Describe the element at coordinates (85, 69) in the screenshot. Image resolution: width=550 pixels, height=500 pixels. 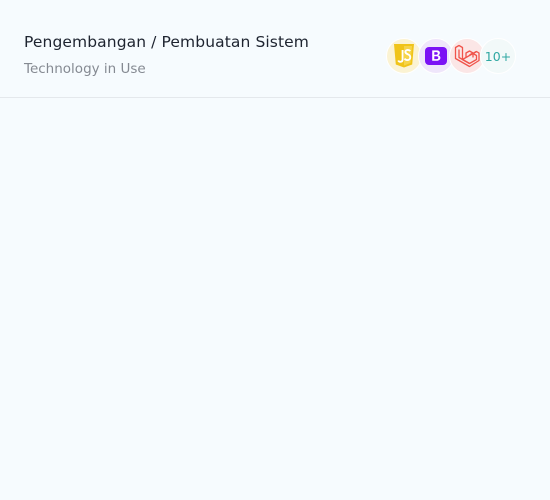
I see `page-subtitle: Technology in Use` at that location.